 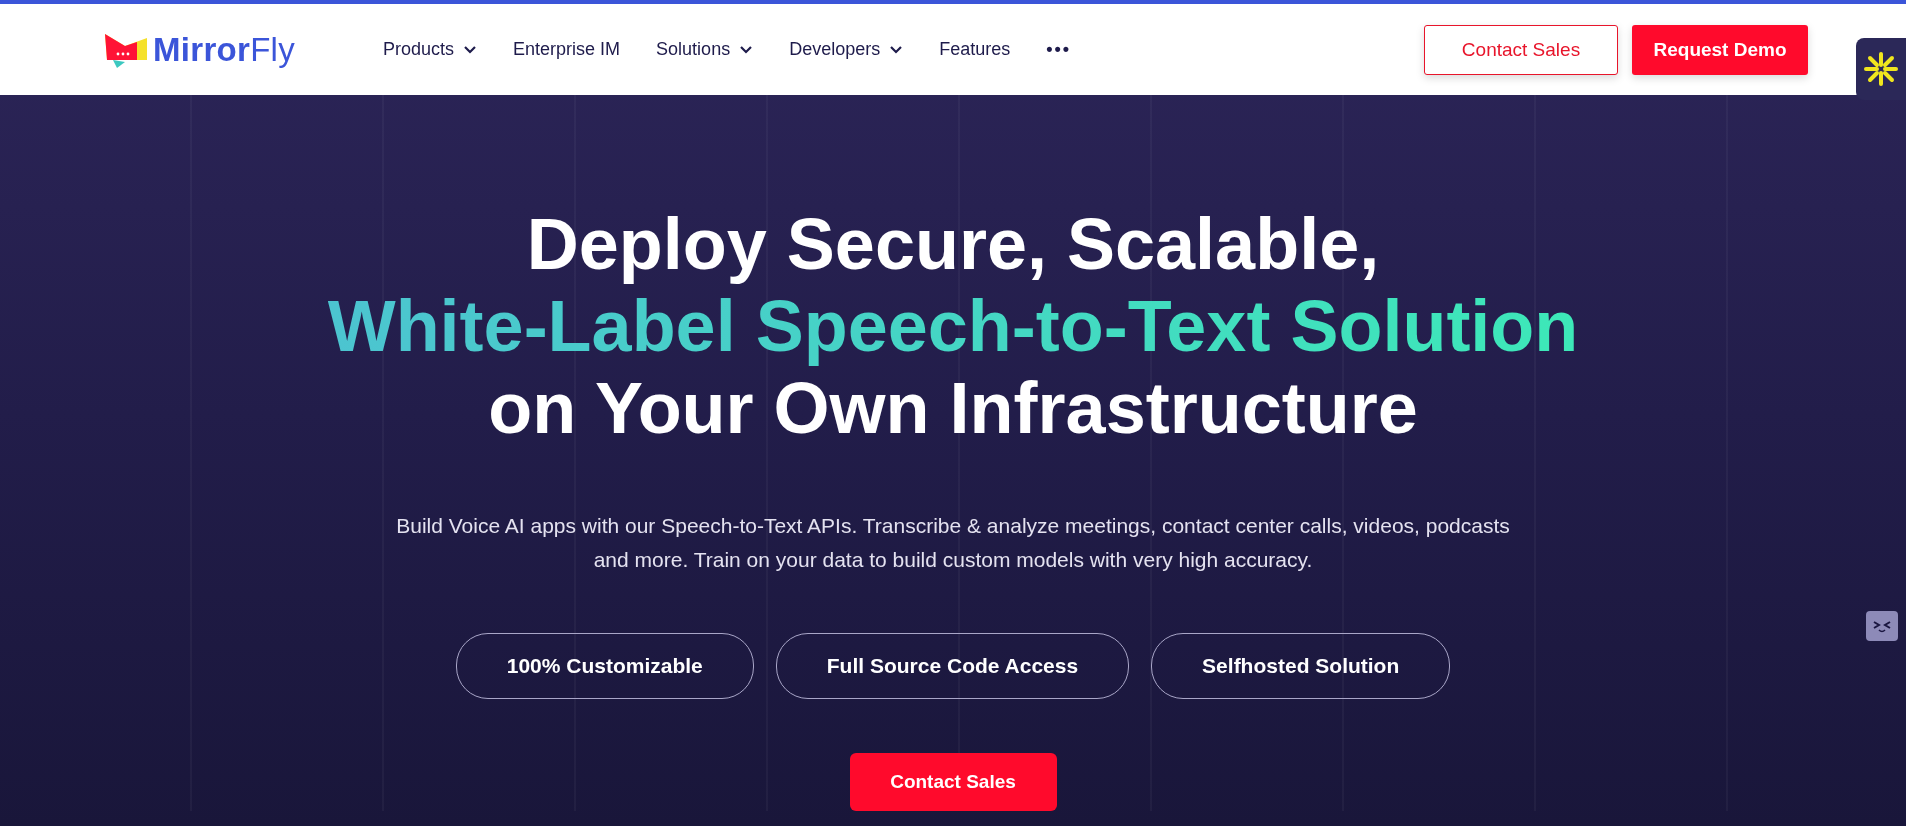 I want to click on widget-tab, so click(x=1881, y=69).